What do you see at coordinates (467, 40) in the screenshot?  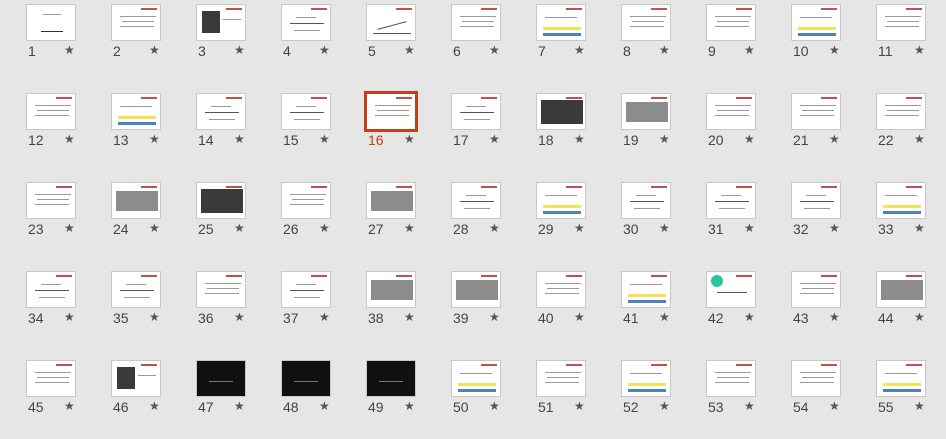 I see `slide-thumbnail-6: 6 ★` at bounding box center [467, 40].